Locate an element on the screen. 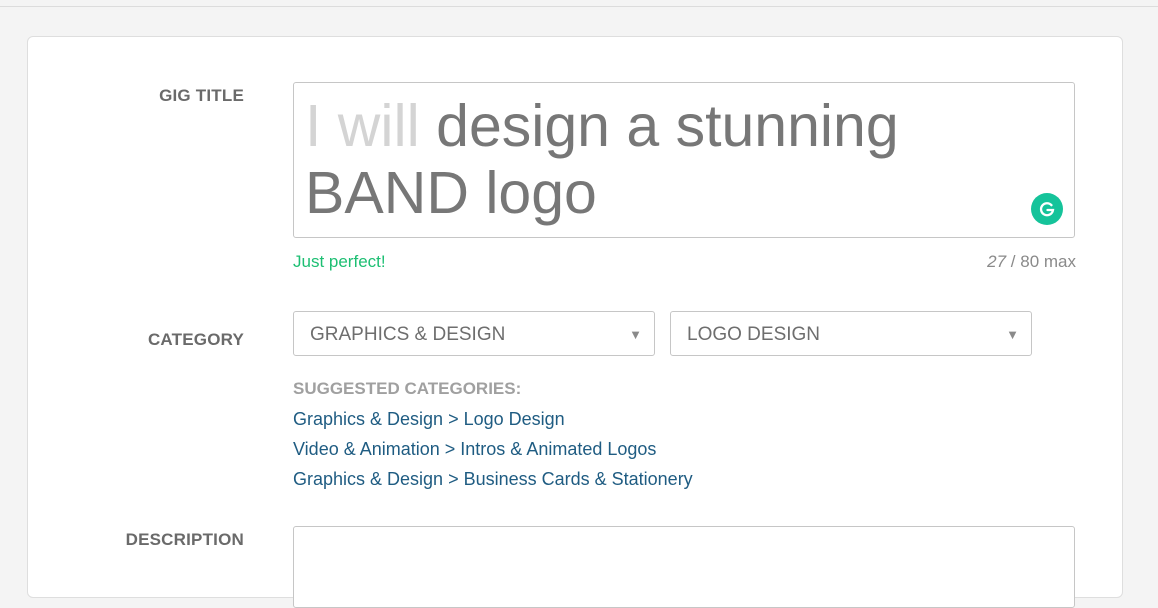 The width and height of the screenshot is (1158, 608). category-select: GRAPHICS & DESIGN ▼ is located at coordinates (474, 333).